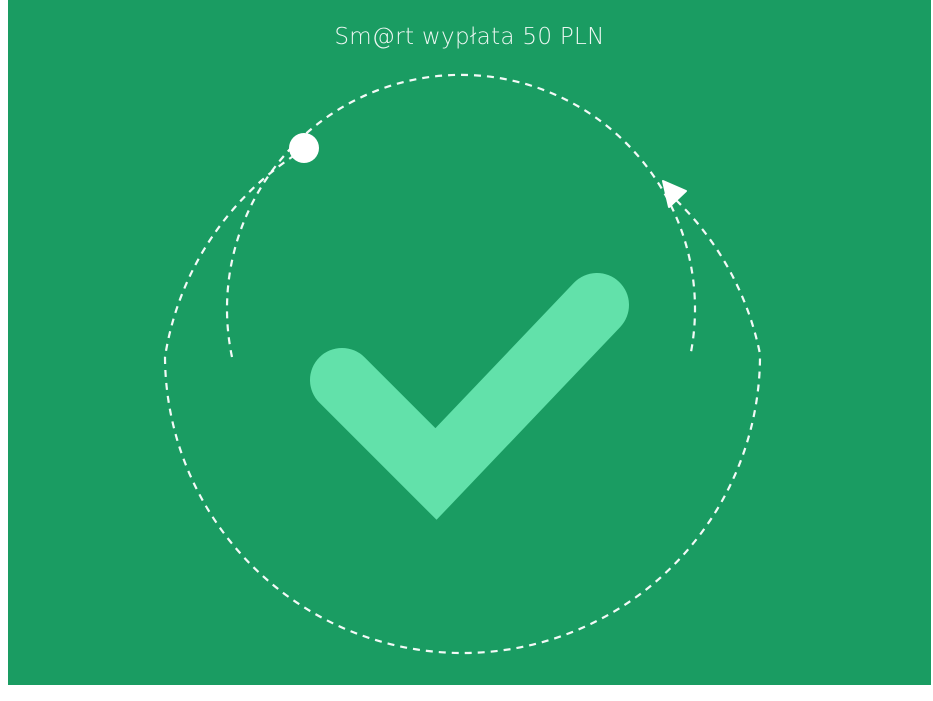 The width and height of the screenshot is (933, 701). What do you see at coordinates (469, 396) in the screenshot?
I see `checkmark-icon` at bounding box center [469, 396].